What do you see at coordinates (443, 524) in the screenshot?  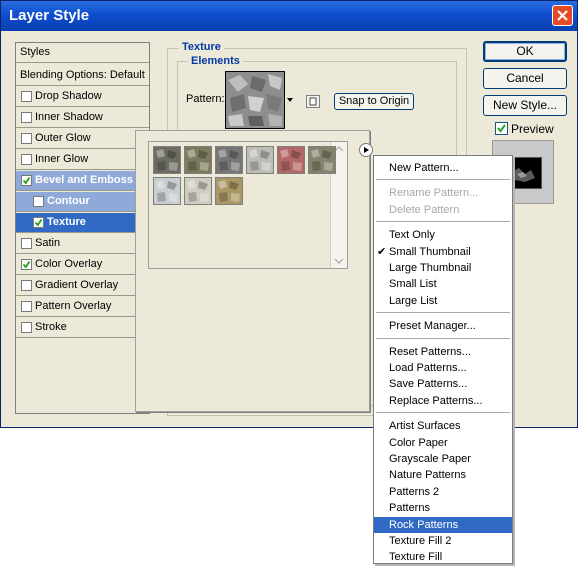 I see `menu-item-rock-patterns: Rock Patterns` at bounding box center [443, 524].